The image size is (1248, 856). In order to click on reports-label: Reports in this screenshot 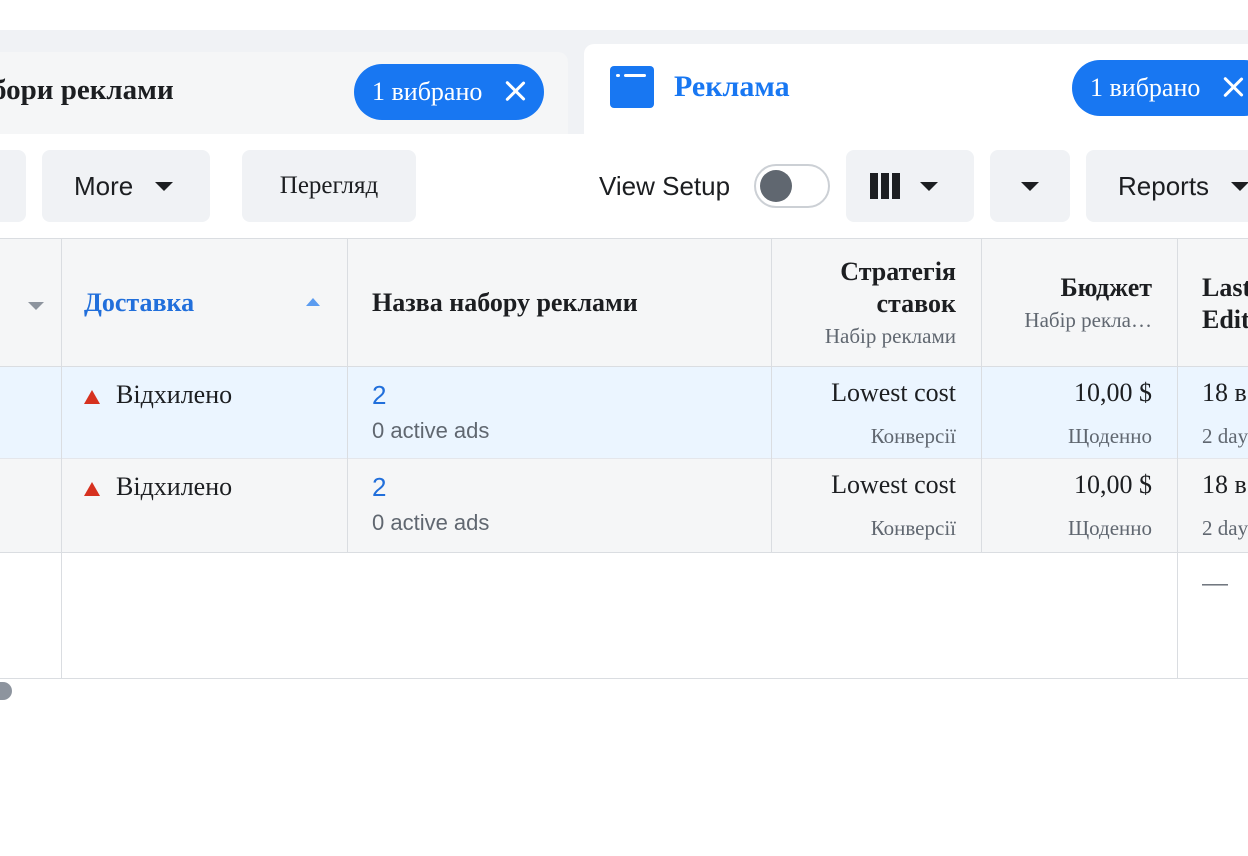, I will do `click(1164, 185)`.